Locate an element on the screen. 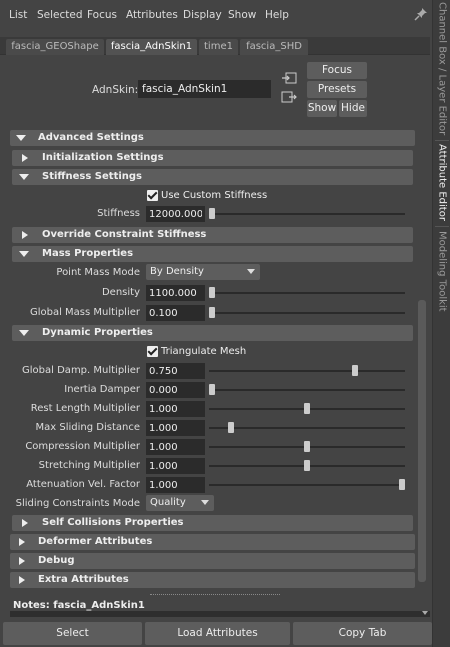 The image size is (450, 647). section-advanced-settings: Advanced Settings is located at coordinates (212, 138).